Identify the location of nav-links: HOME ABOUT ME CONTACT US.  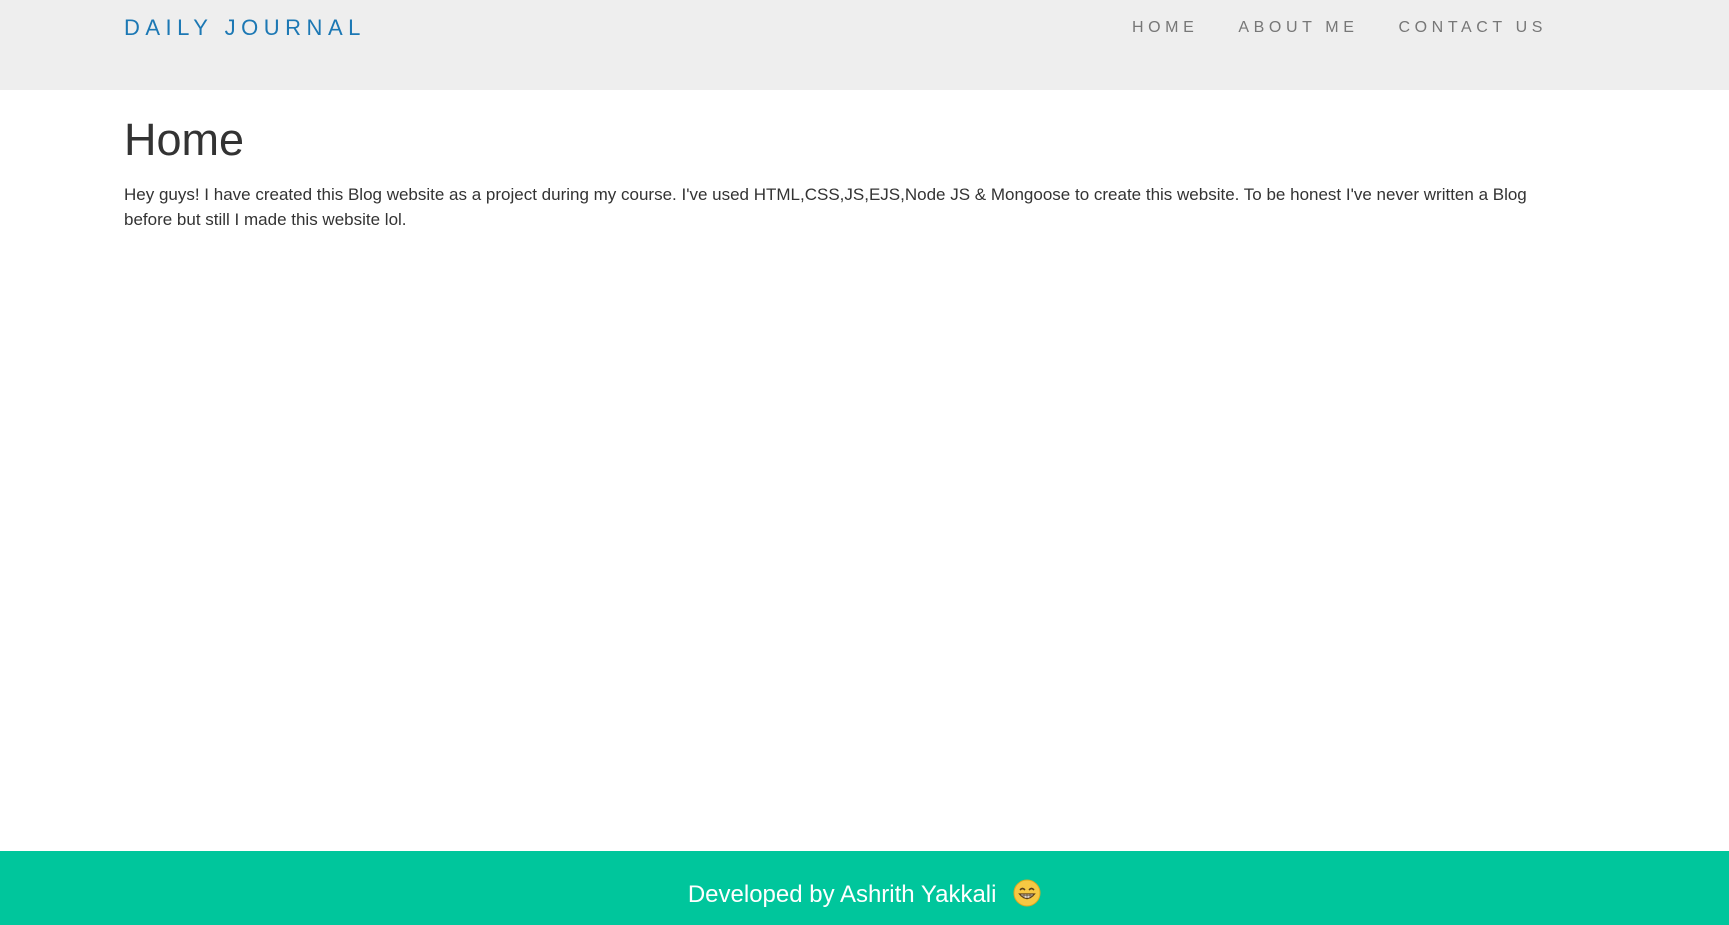
(1339, 28).